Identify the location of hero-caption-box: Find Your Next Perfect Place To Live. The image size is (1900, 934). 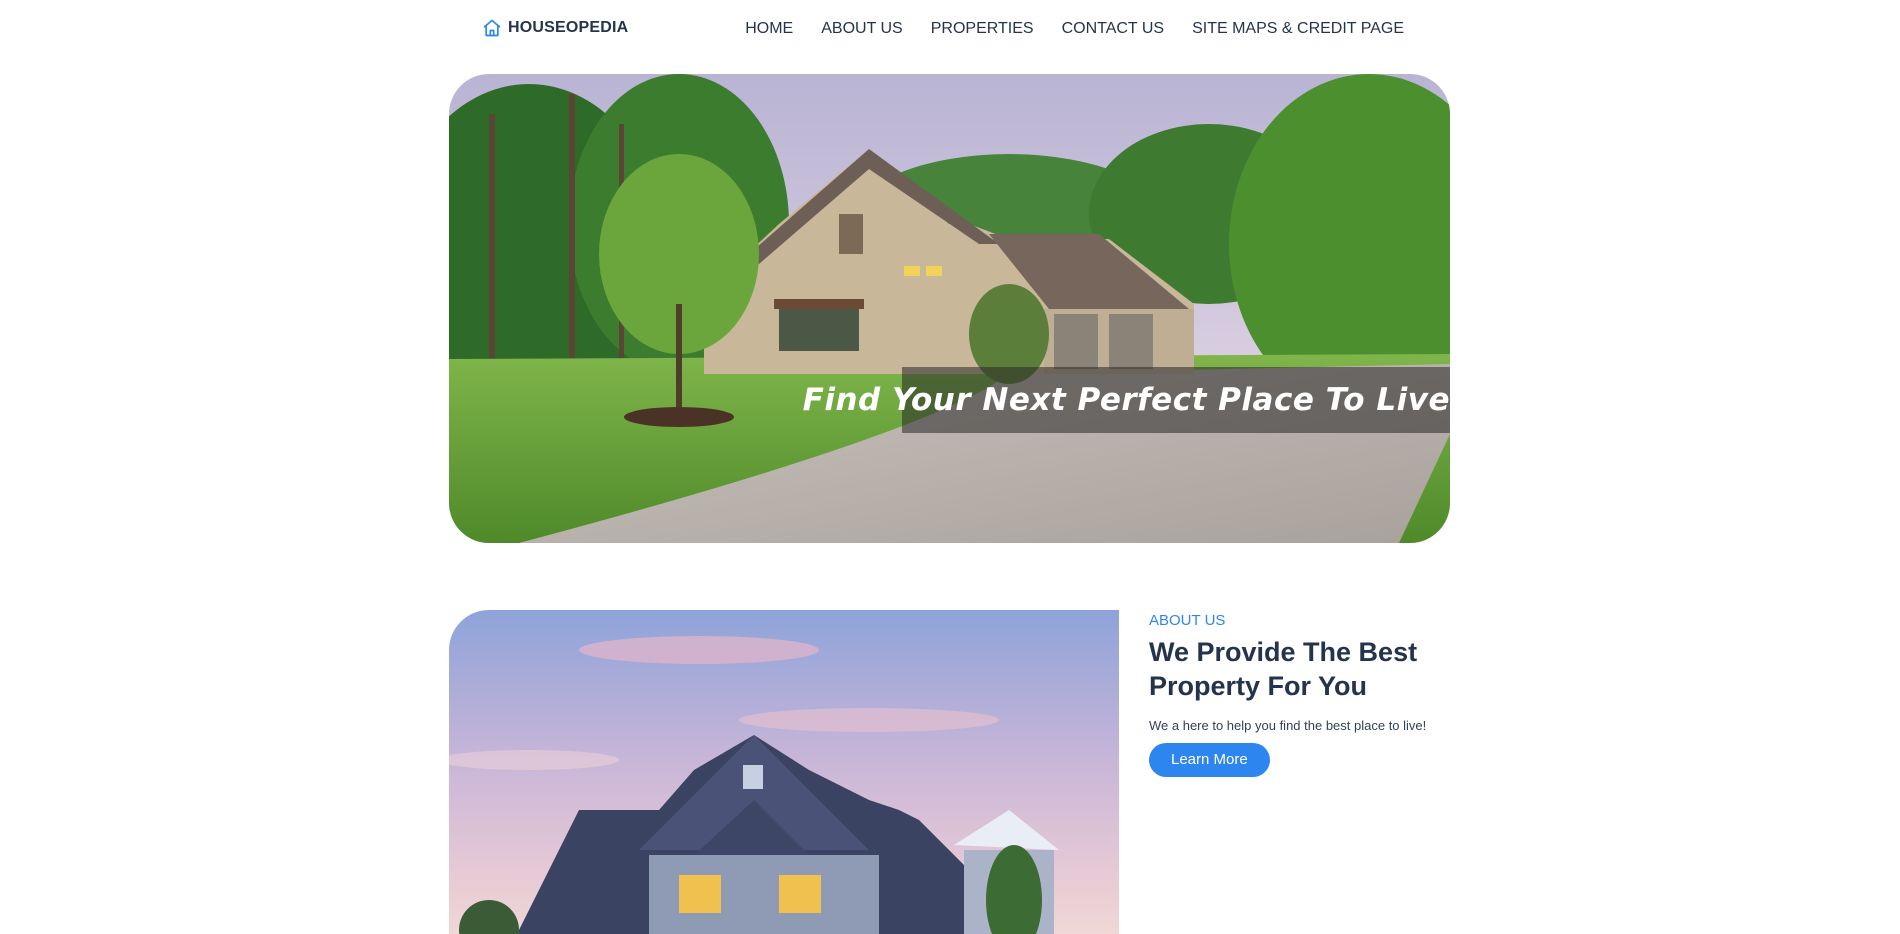
(1126, 400).